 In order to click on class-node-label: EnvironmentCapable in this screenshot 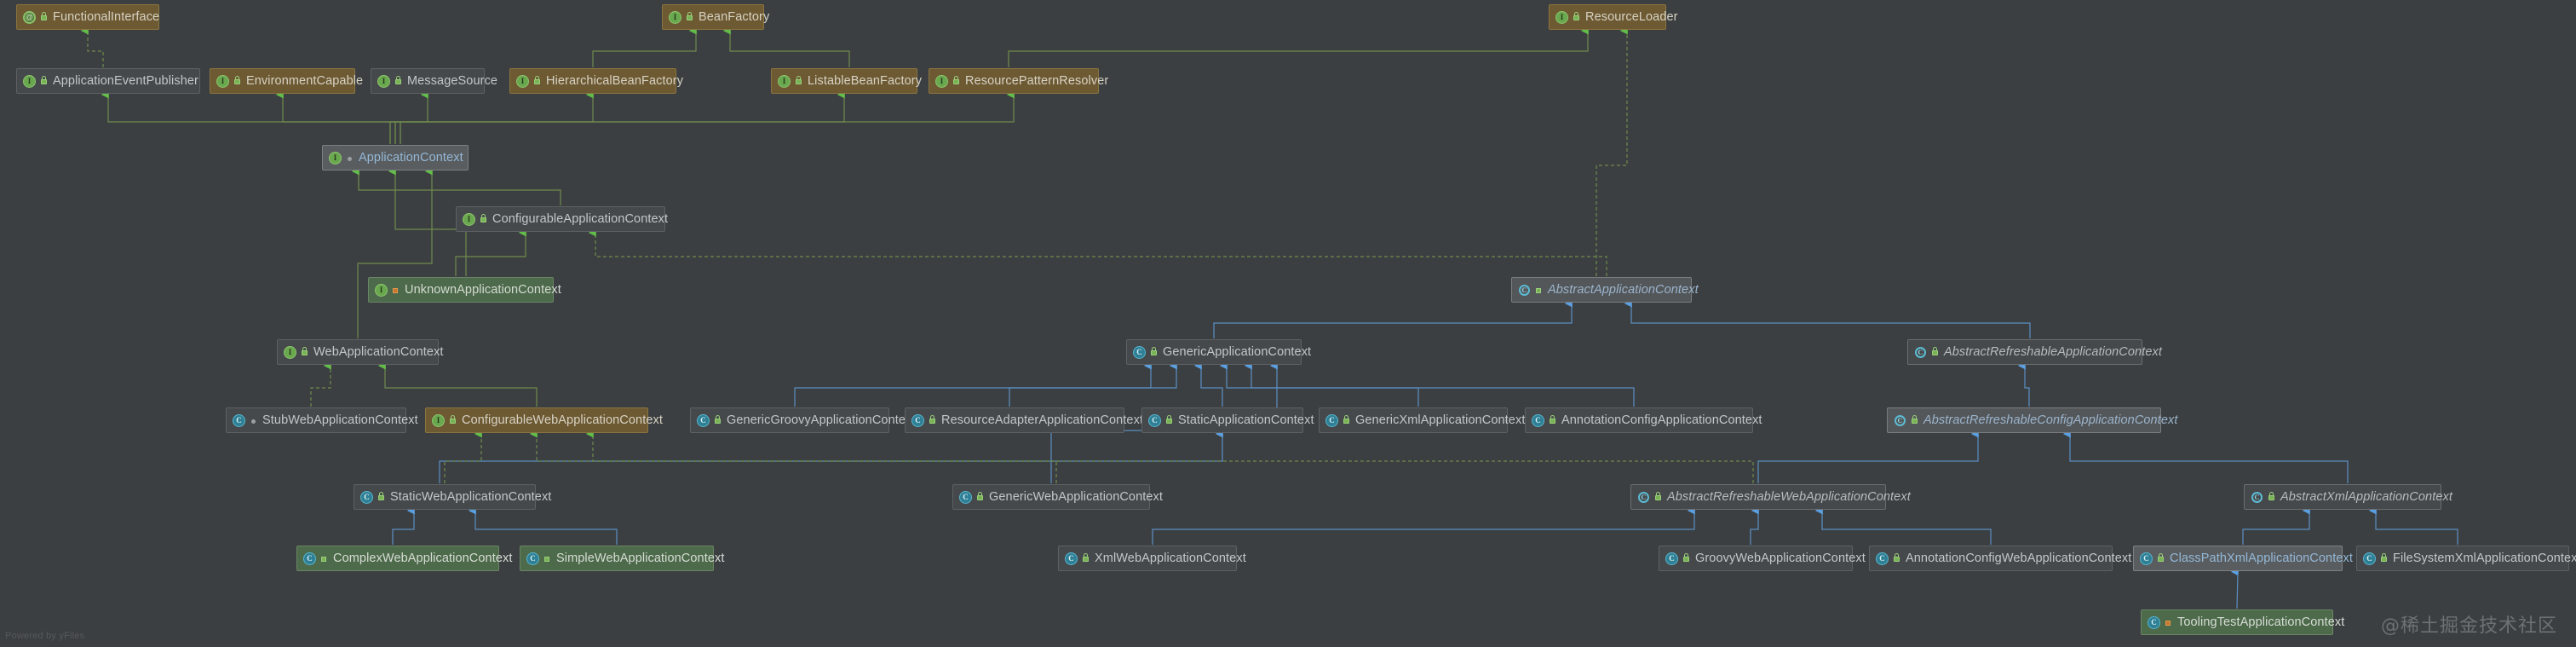, I will do `click(305, 81)`.